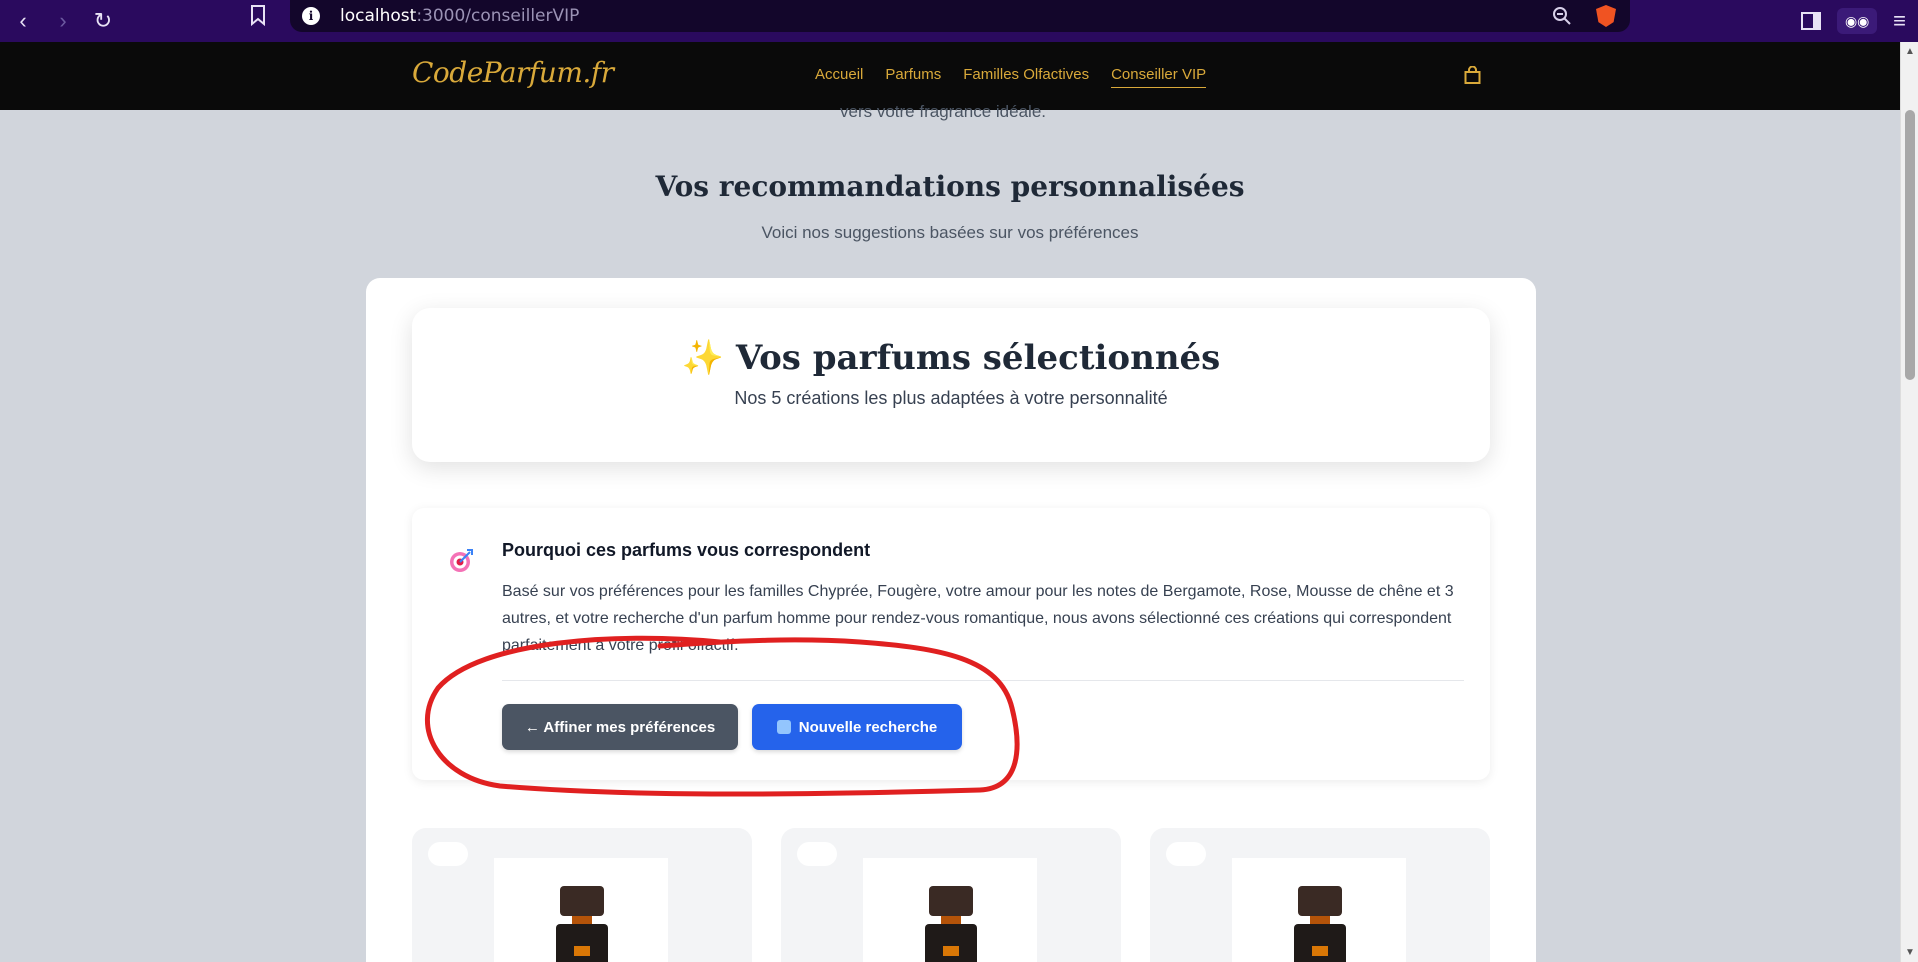 The image size is (1918, 962). What do you see at coordinates (1026, 77) in the screenshot?
I see `nav-familles-olfactives: Familles Olfactives` at bounding box center [1026, 77].